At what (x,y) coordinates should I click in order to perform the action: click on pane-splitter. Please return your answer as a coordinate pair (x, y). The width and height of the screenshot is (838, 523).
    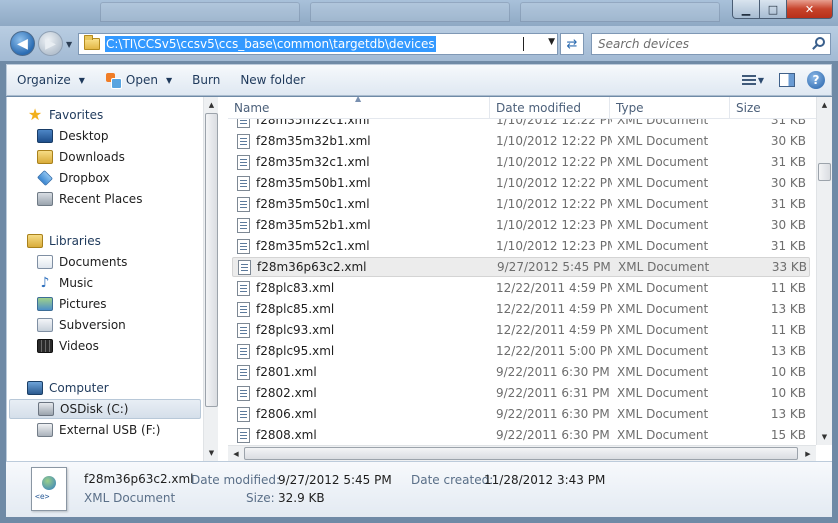
    Looking at the image, I should click on (223, 279).